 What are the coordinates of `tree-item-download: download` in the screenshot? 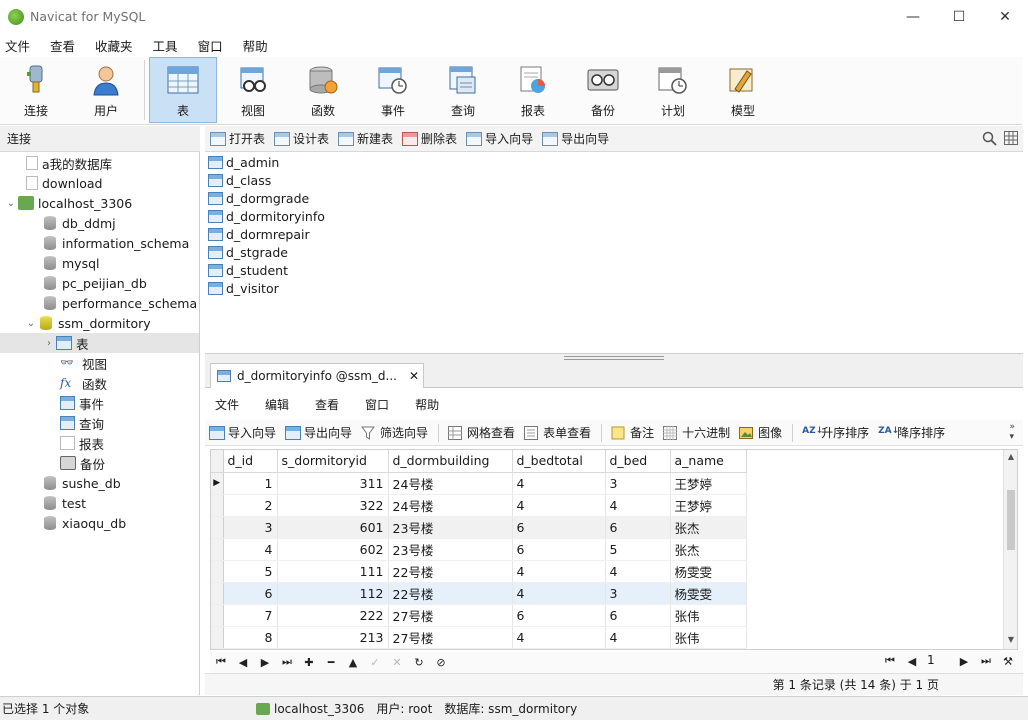 It's located at (64, 183).